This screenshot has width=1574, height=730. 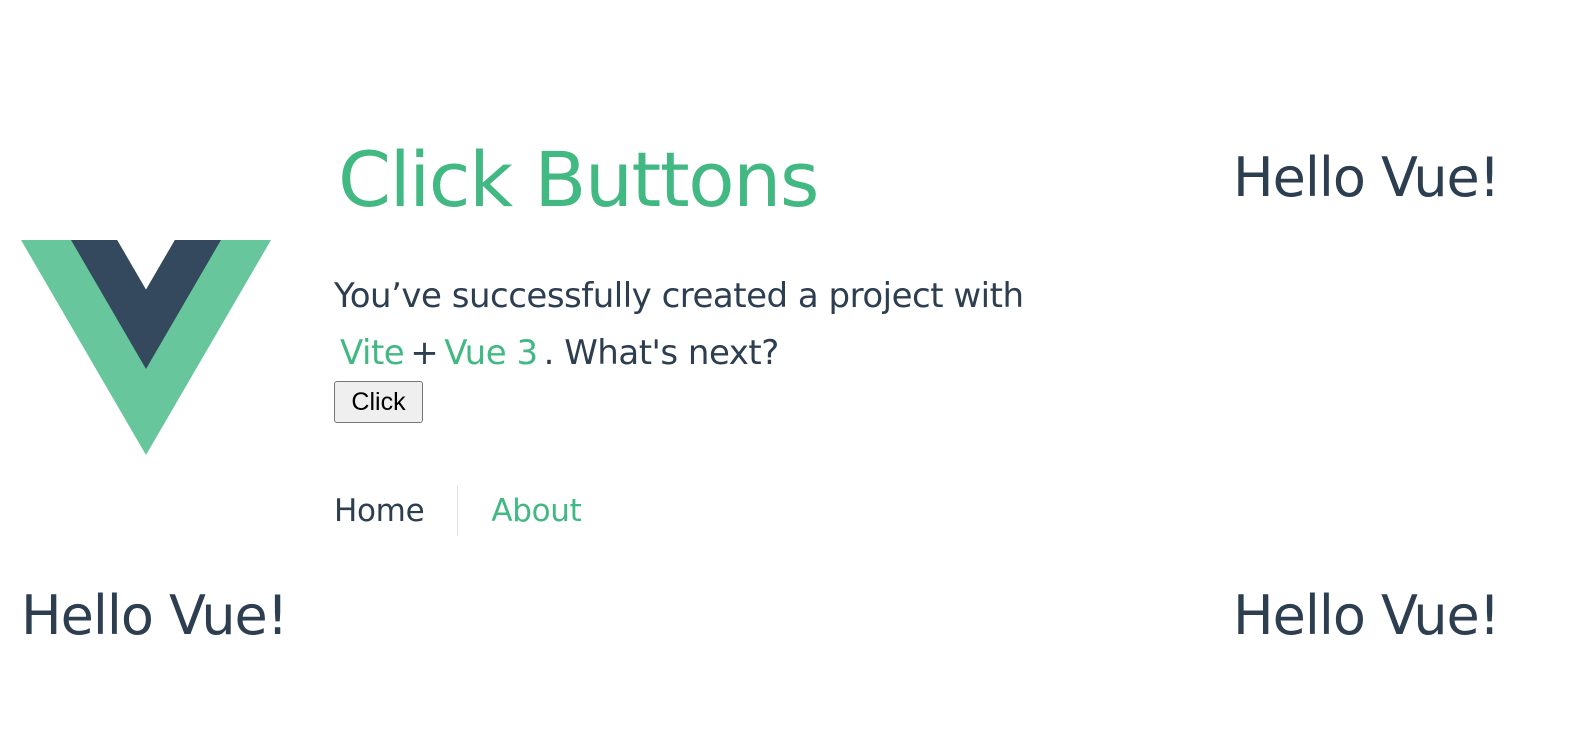 What do you see at coordinates (372, 353) in the screenshot?
I see `vite-link: Vite` at bounding box center [372, 353].